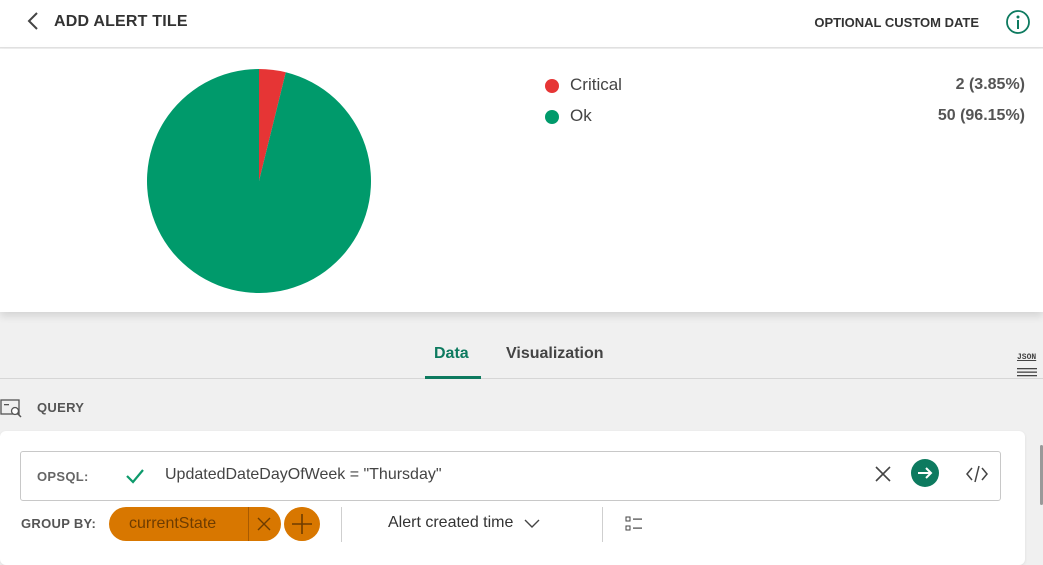 The width and height of the screenshot is (1043, 565). I want to click on legend-item-ok: Ok 50 (96.15%), so click(785, 120).